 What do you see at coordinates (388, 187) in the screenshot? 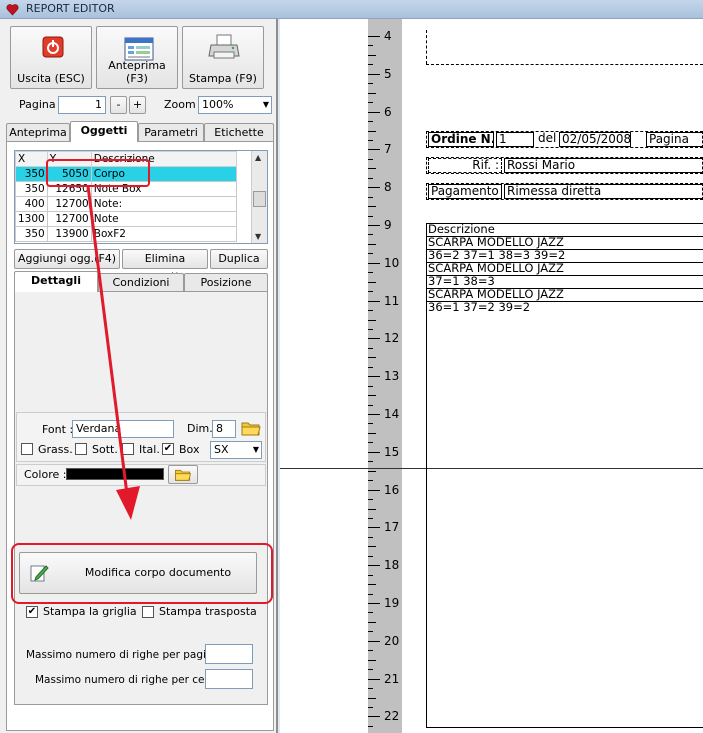
I see `ruler-number: 8` at bounding box center [388, 187].